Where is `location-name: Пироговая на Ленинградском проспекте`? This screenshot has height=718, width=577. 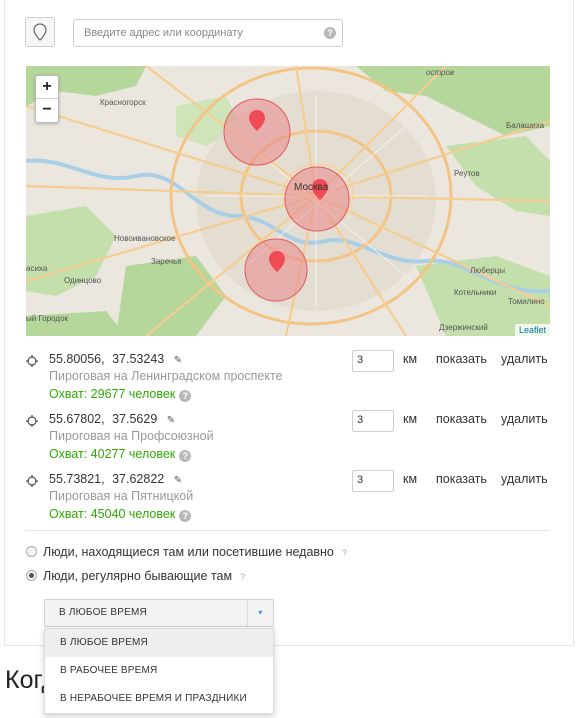
location-name: Пироговая на Ленинградском проспекте is located at coordinates (166, 376).